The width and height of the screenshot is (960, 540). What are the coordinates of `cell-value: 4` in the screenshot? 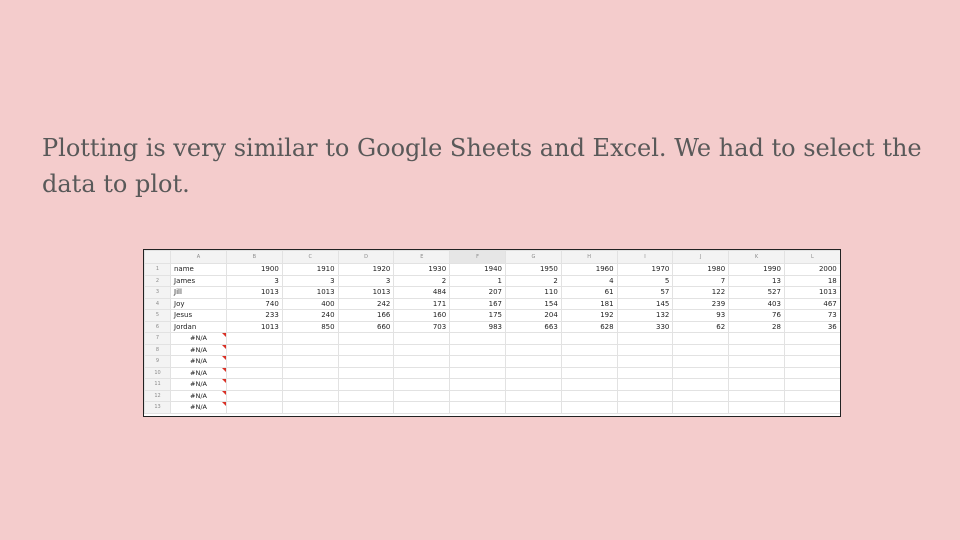 It's located at (589, 280).